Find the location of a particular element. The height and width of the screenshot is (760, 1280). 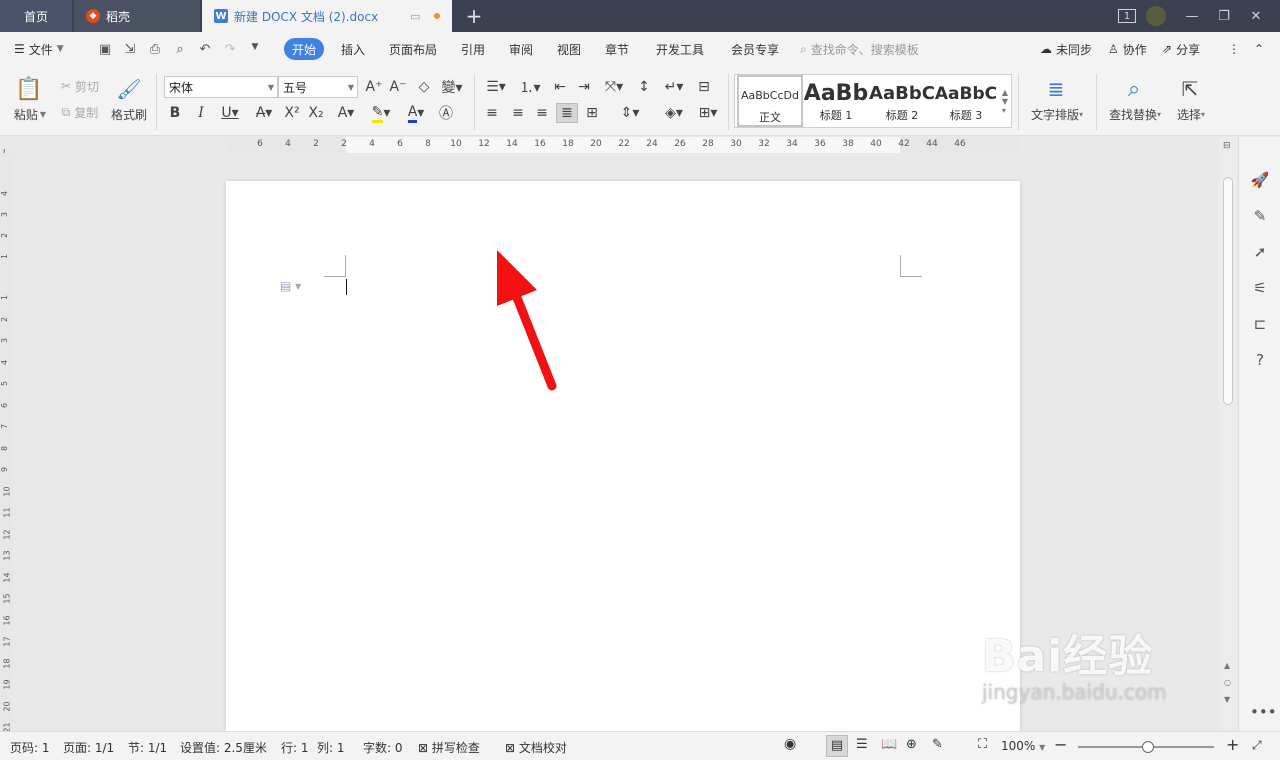

collab-button: ♙ 协作 is located at coordinates (1127, 49).